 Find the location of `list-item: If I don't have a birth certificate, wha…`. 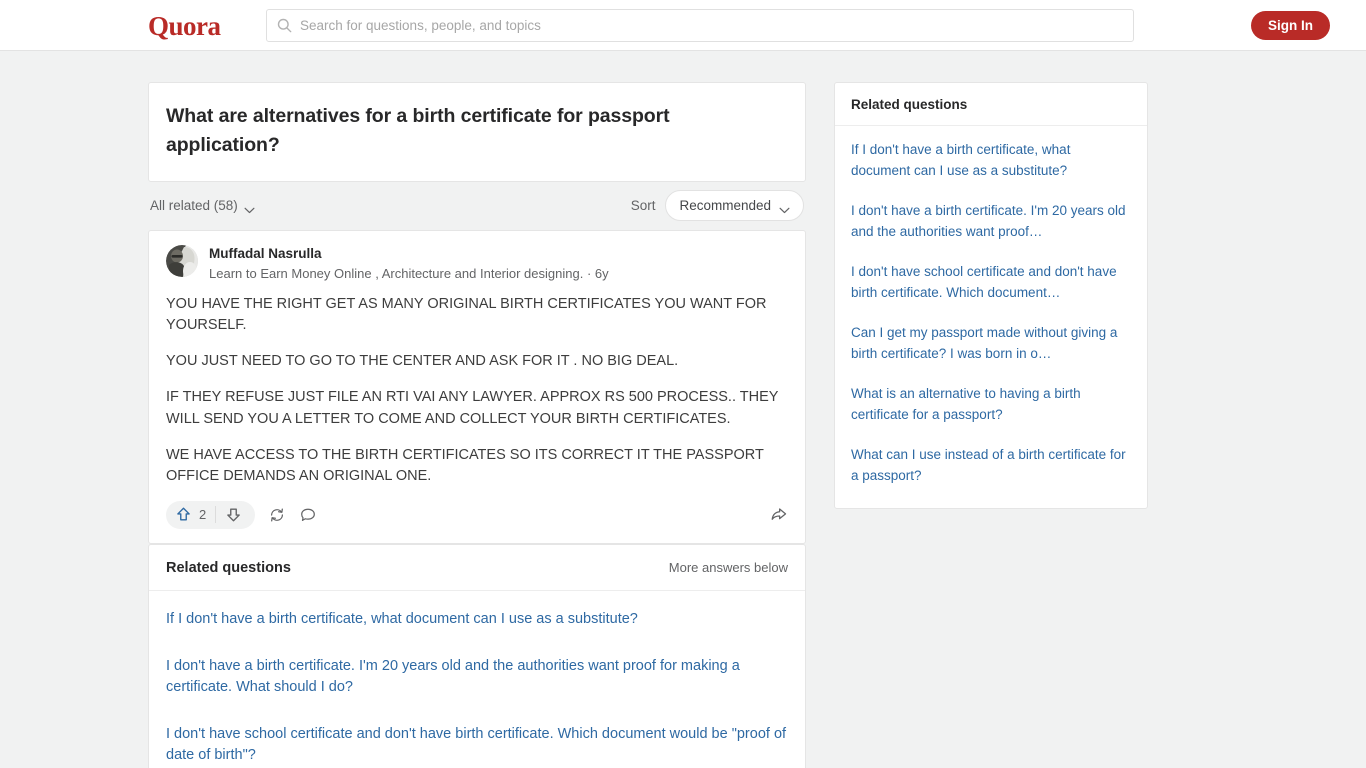

list-item: If I don't have a birth certificate, wha… is located at coordinates (477, 619).